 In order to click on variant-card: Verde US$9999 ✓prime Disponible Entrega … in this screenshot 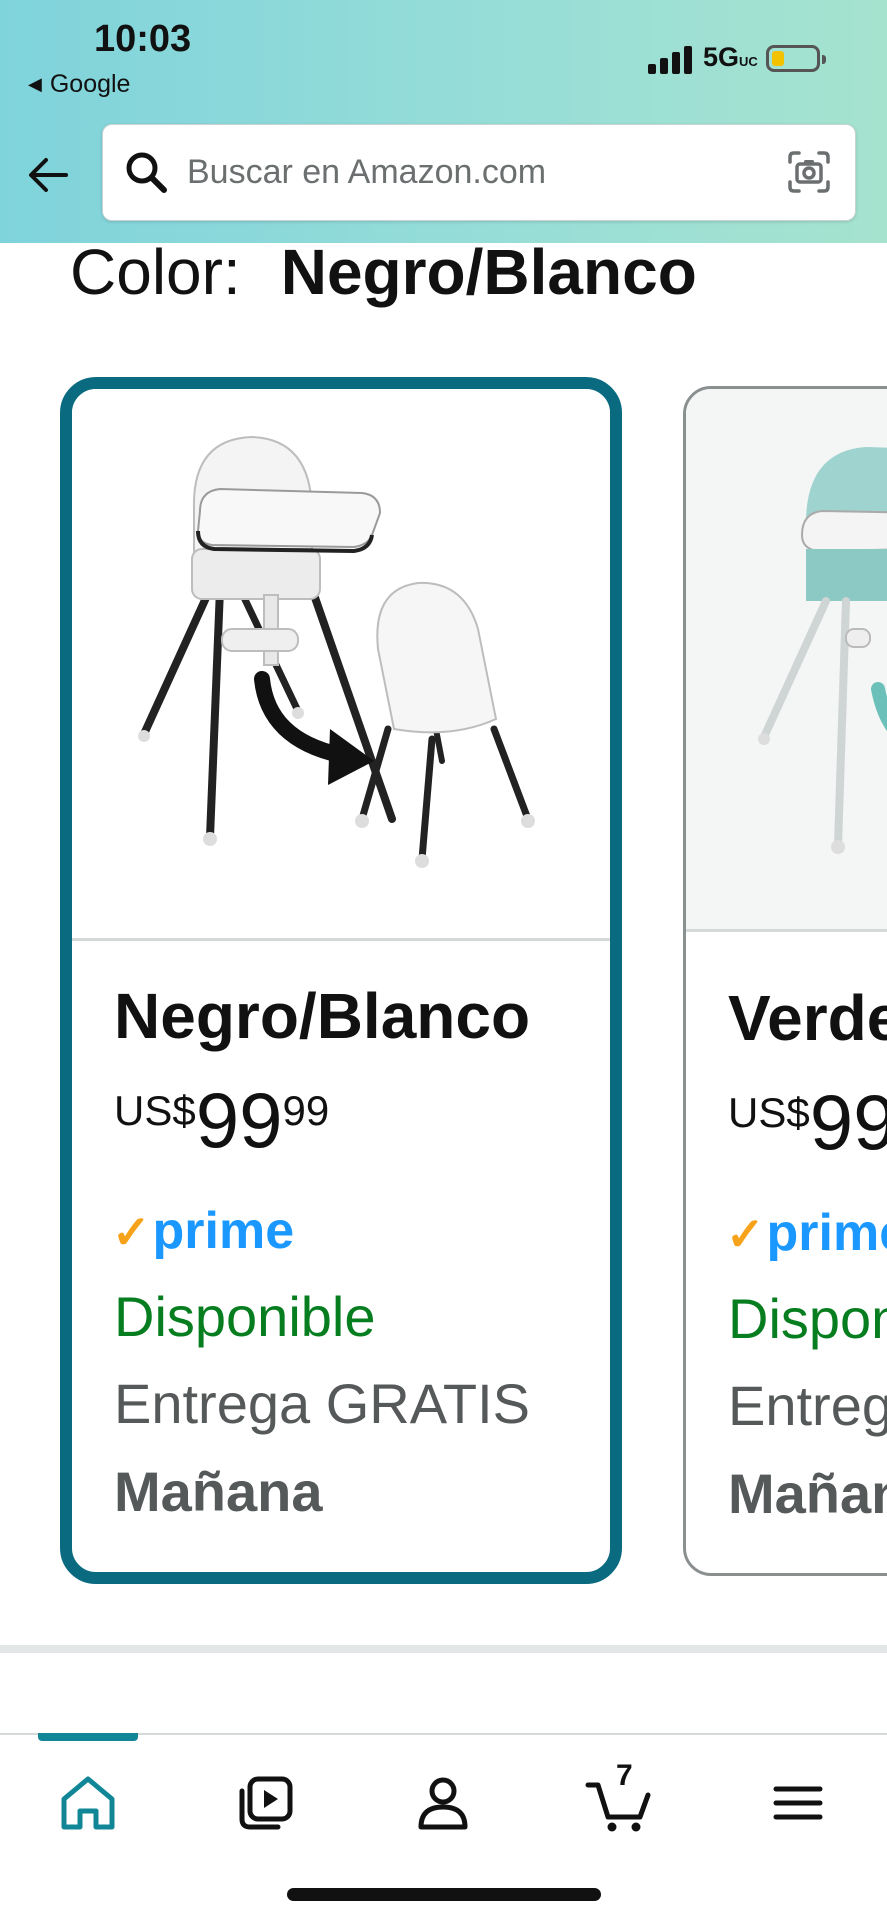, I will do `click(785, 981)`.